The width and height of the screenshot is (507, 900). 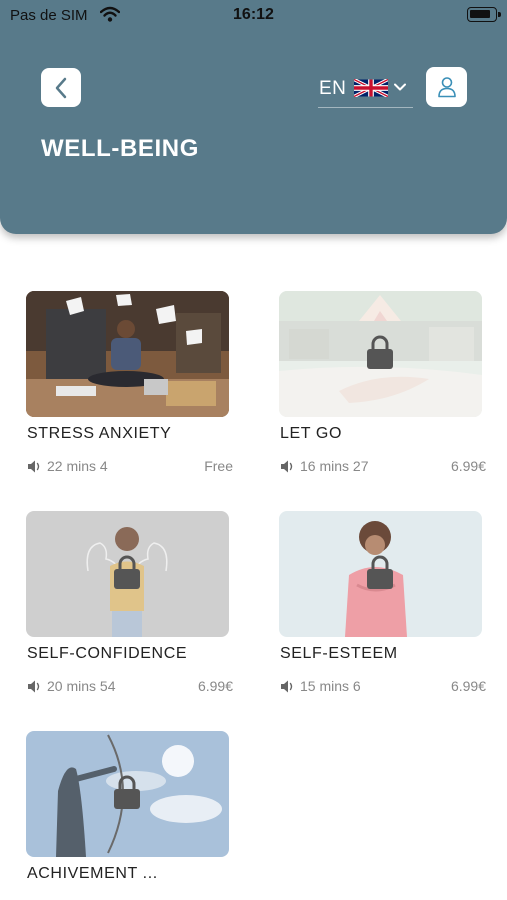 I want to click on session-card: SELF-CONFIDENCE 20 mins 54 6.99€, so click(x=131, y=606).